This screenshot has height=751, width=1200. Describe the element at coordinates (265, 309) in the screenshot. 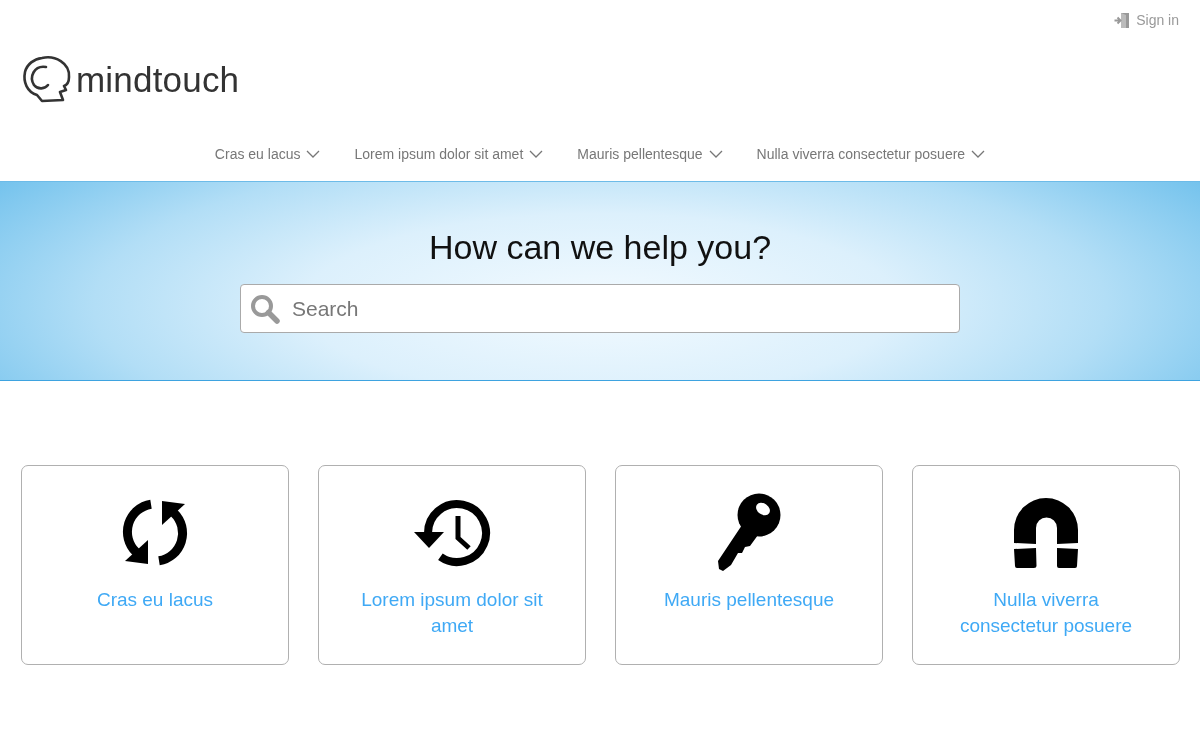

I see `search-icon` at that location.